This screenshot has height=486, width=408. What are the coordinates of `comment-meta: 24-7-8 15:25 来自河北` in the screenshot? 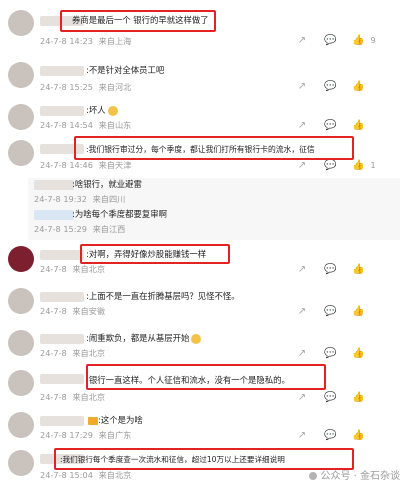 It's located at (87, 87).